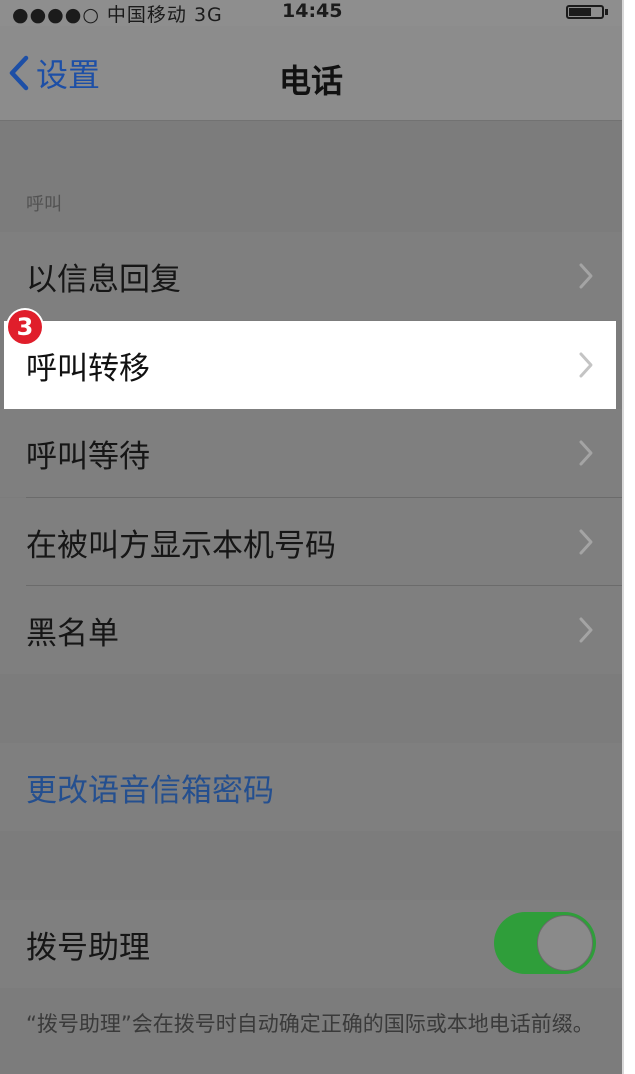 The height and width of the screenshot is (1074, 635). I want to click on row-call-waiting: 呼叫等待, so click(311, 453).